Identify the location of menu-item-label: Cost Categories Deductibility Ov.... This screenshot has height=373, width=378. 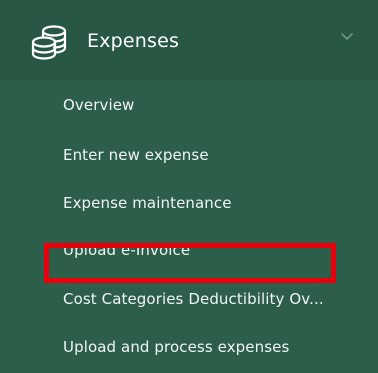
(193, 299).